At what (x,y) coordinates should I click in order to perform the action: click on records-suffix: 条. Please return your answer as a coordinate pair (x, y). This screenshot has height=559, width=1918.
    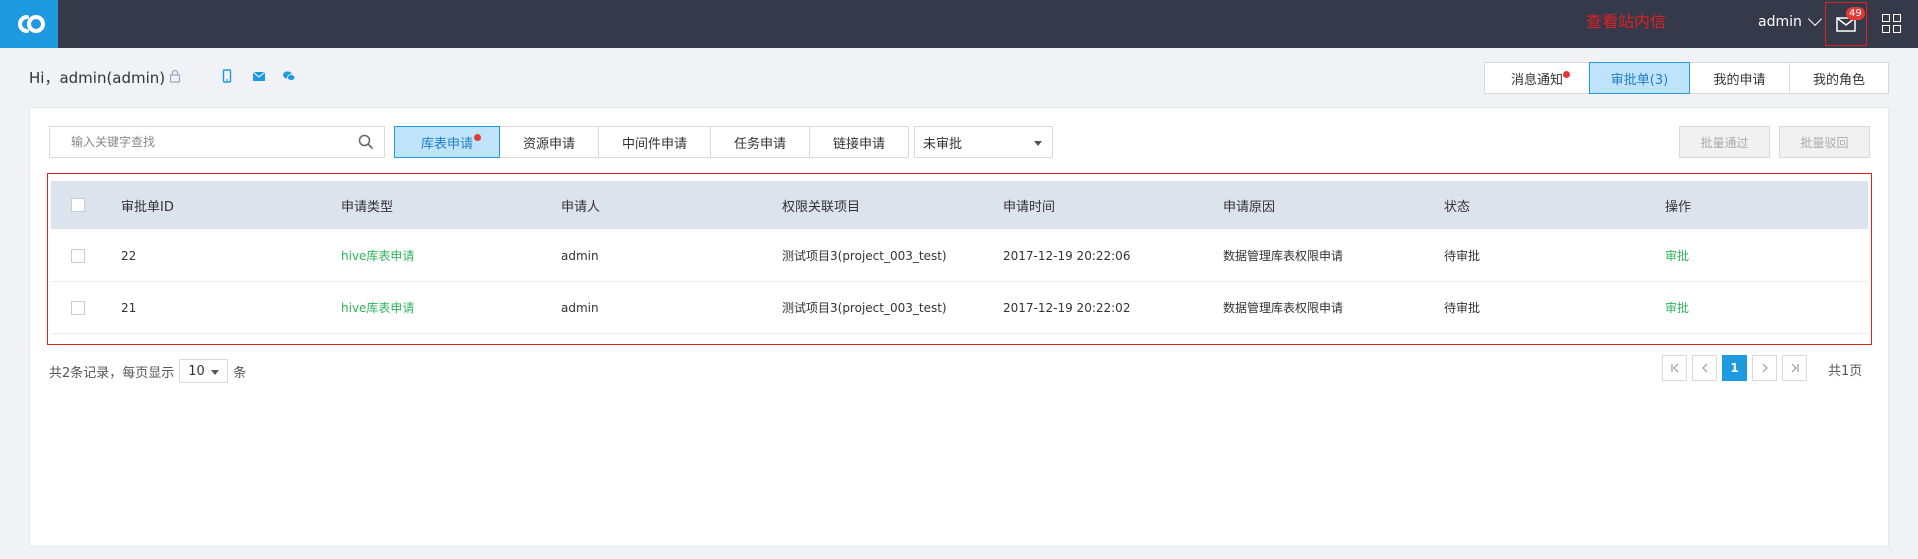
    Looking at the image, I should click on (240, 373).